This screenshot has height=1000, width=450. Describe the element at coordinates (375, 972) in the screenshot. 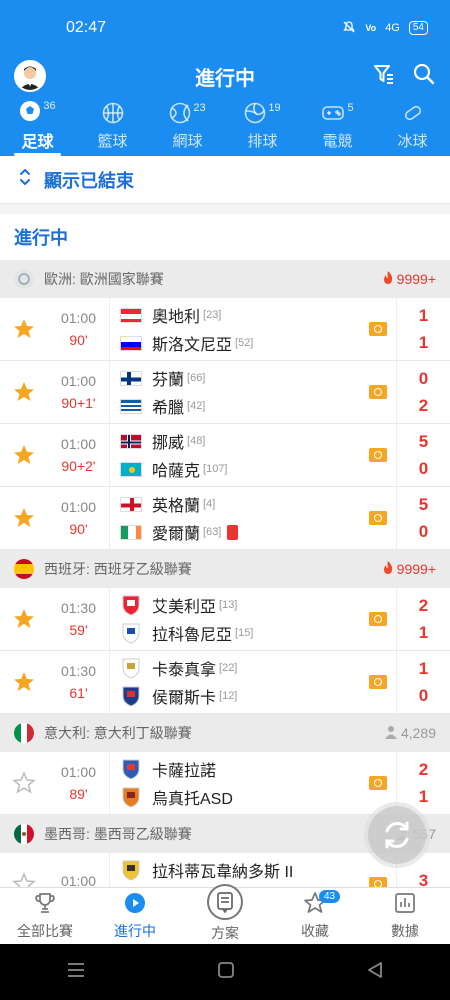

I see `back-icon` at that location.